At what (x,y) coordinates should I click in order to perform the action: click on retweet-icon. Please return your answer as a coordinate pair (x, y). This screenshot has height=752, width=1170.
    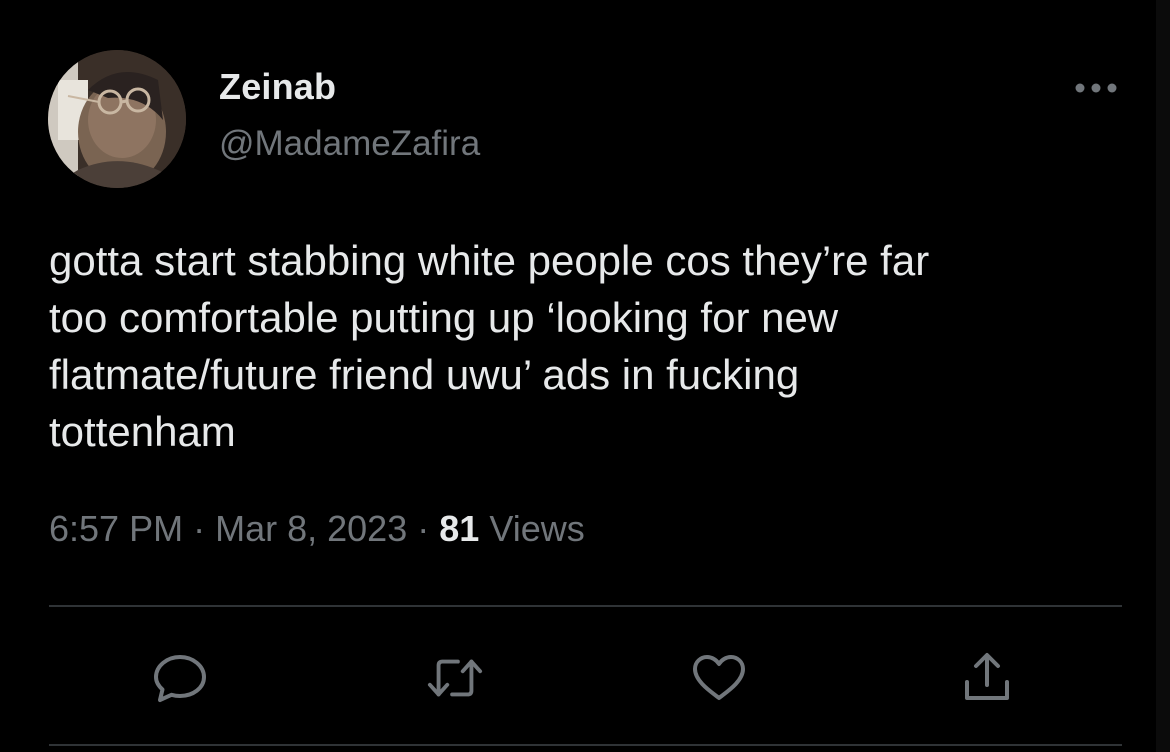
    Looking at the image, I should click on (455, 678).